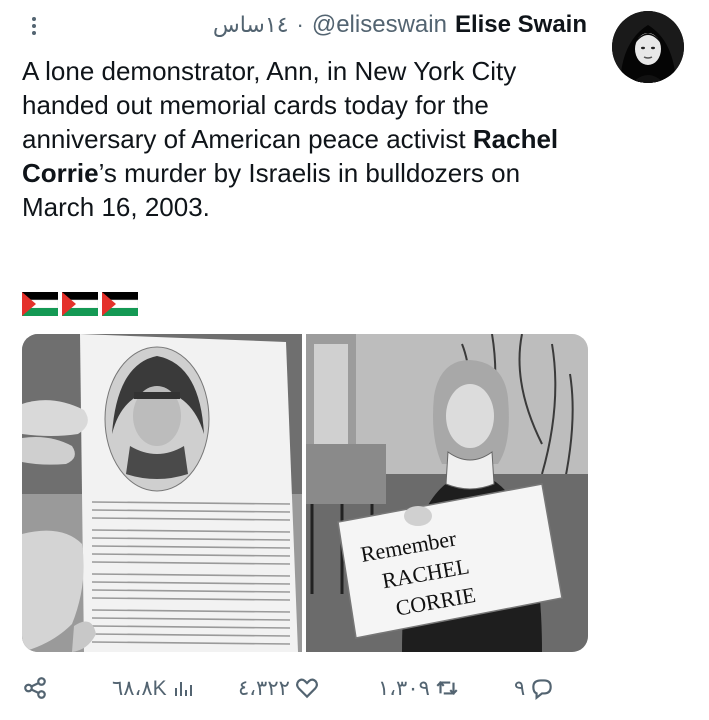  I want to click on retweet-icon, so click(447, 688).